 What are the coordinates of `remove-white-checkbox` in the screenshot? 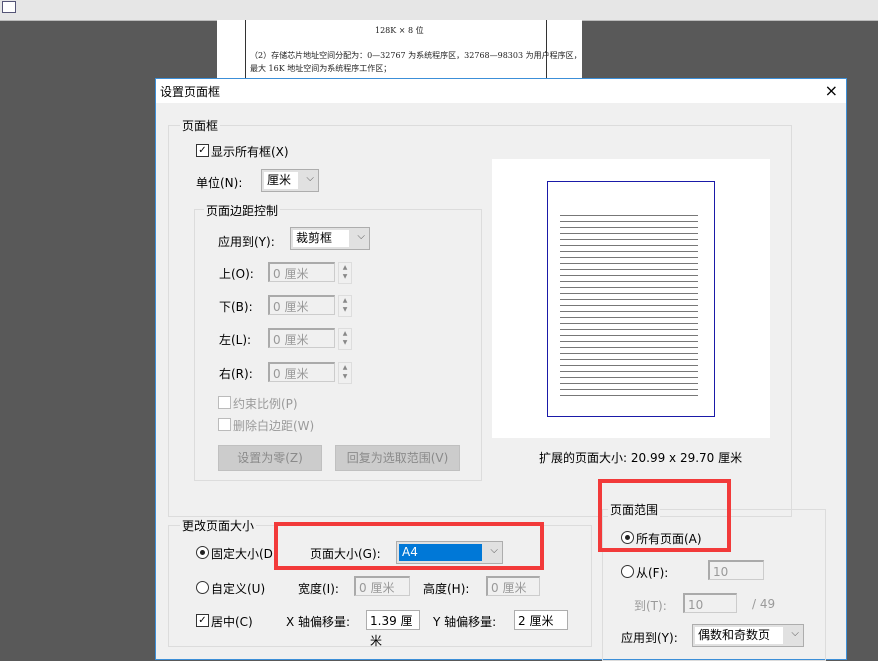 It's located at (224, 424).